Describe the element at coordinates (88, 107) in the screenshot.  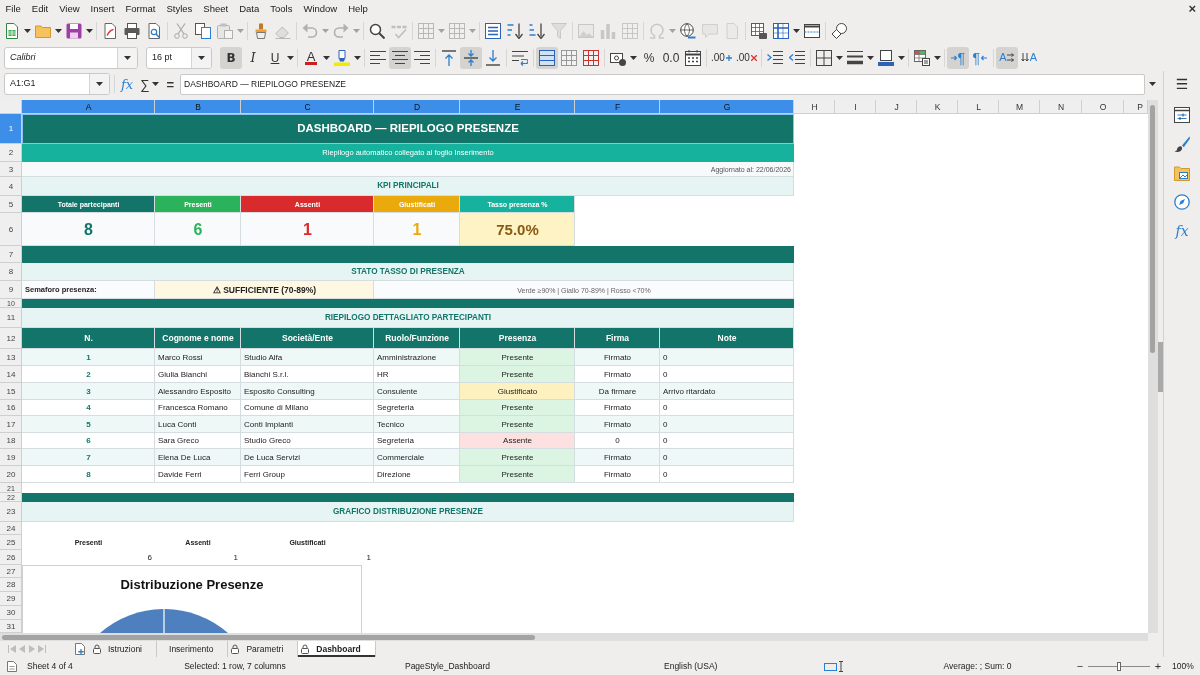
I see `column-header: A` at that location.